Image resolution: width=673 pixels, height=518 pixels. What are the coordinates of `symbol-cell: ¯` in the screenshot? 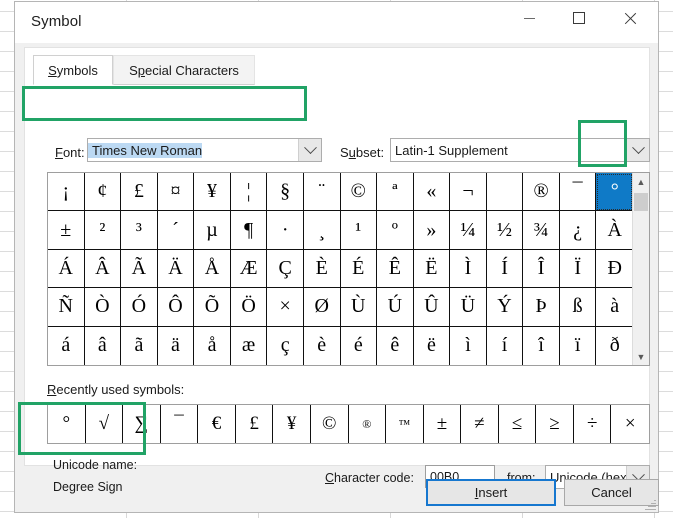 It's located at (578, 192).